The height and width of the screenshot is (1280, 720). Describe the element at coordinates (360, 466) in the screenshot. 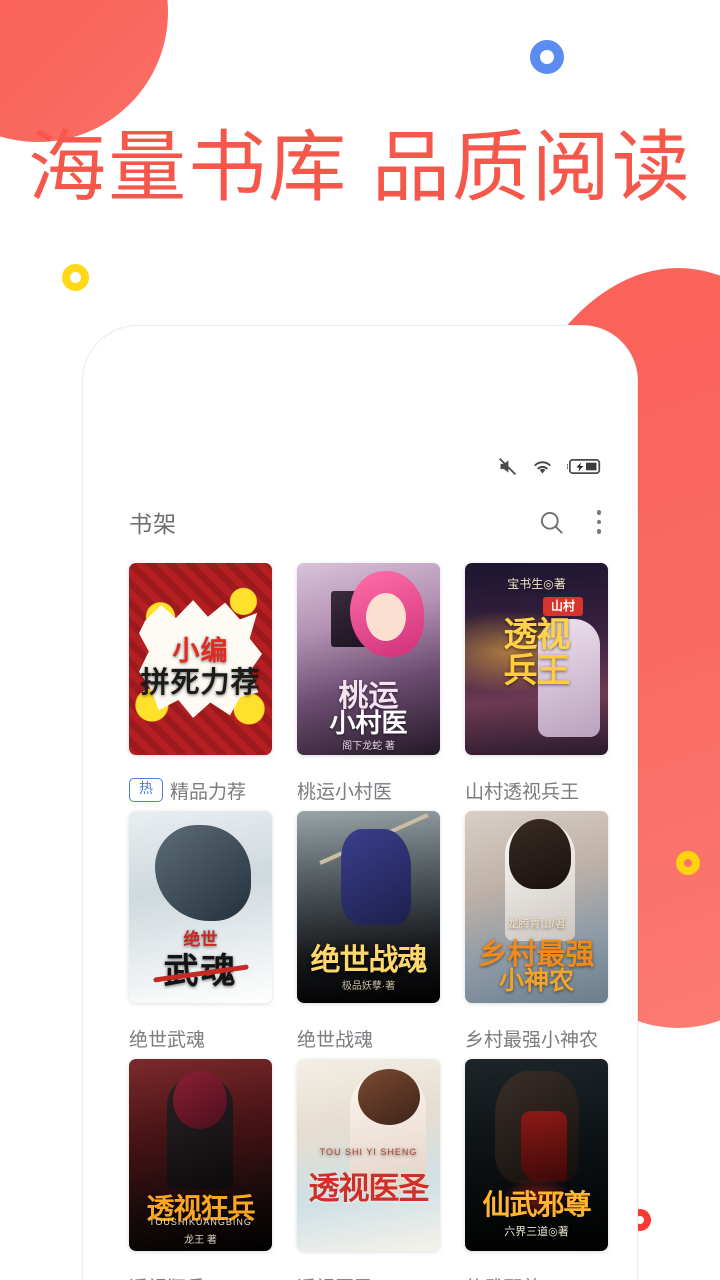

I see `status-bar` at that location.